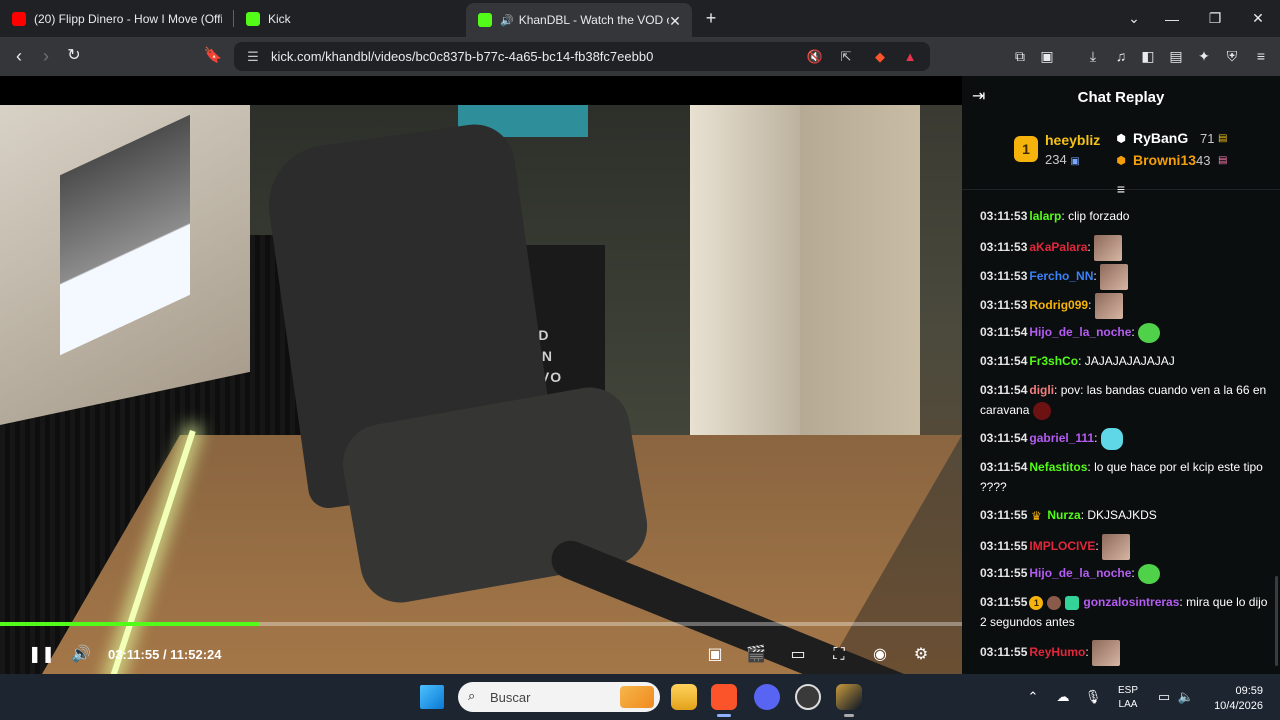 The height and width of the screenshot is (720, 1280). I want to click on tab-groups-icon: ▣, so click(1047, 56).